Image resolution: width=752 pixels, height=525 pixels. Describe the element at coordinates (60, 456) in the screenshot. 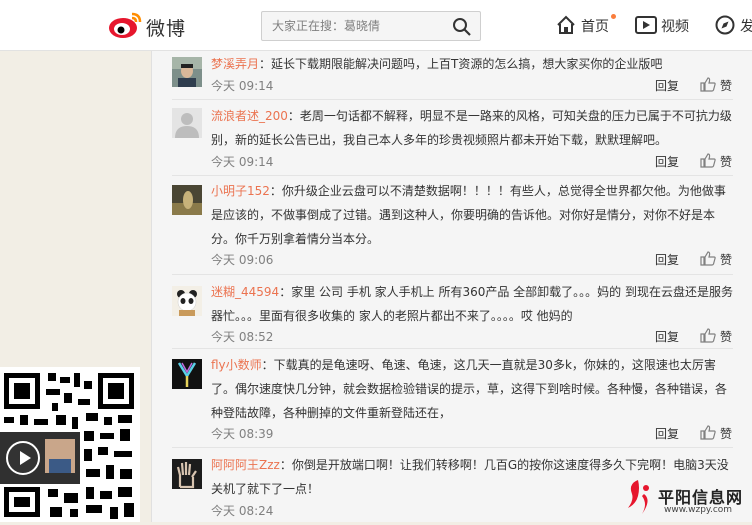

I see `video-person-image` at that location.